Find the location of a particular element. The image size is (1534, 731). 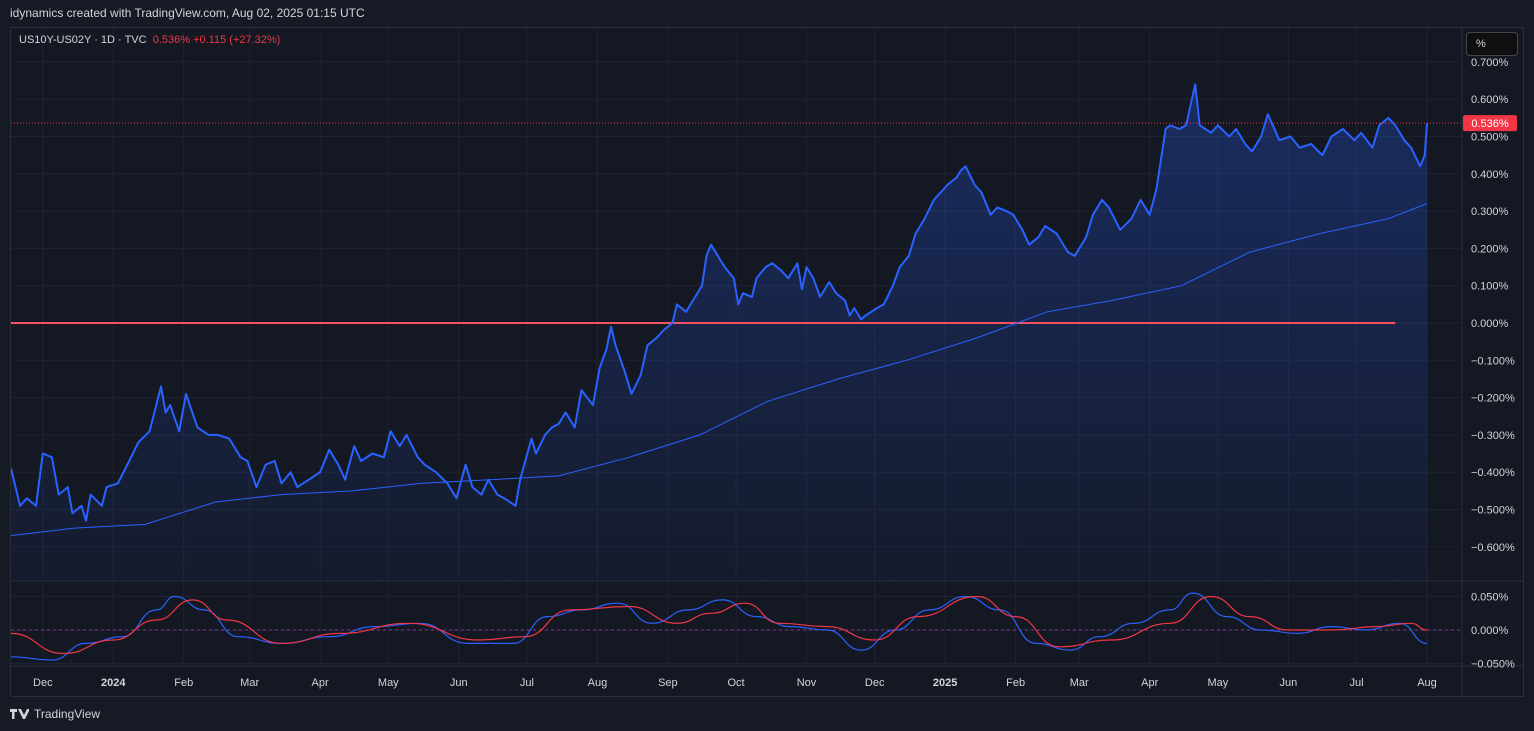

legend-change: +0.115 is located at coordinates (210, 40).